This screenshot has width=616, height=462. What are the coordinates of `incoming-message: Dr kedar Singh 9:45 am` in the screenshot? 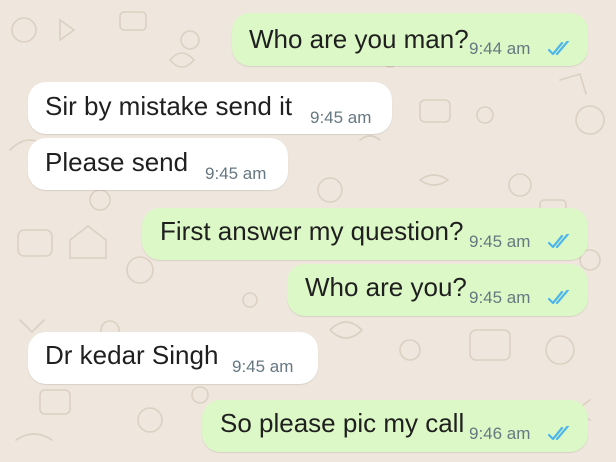 It's located at (173, 358).